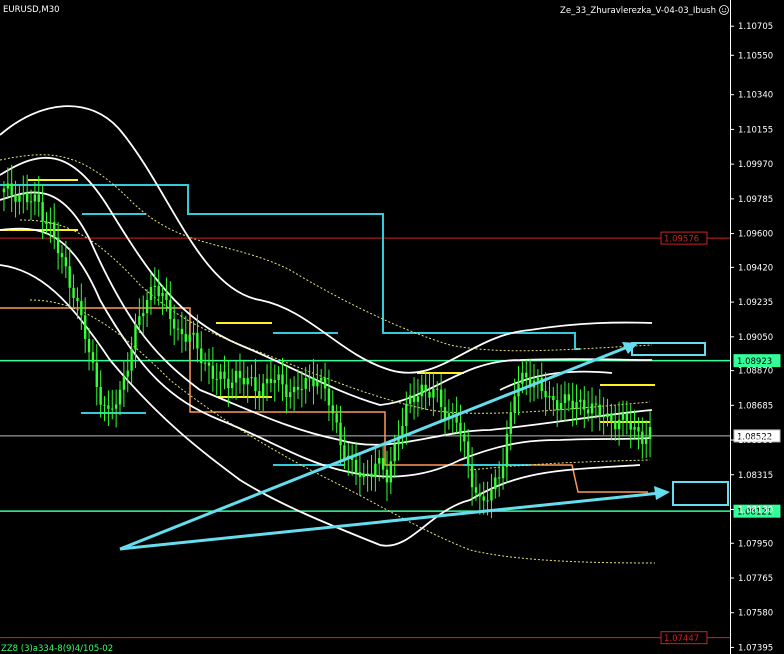 The width and height of the screenshot is (784, 654). What do you see at coordinates (755, 544) in the screenshot?
I see `axis-tick-label: 1.07950` at bounding box center [755, 544].